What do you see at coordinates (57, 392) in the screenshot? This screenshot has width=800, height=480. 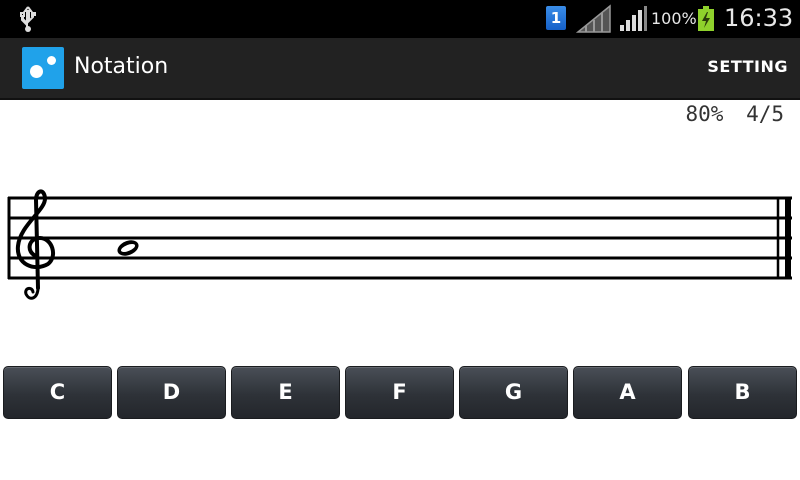 I see `note-key-c: C` at bounding box center [57, 392].